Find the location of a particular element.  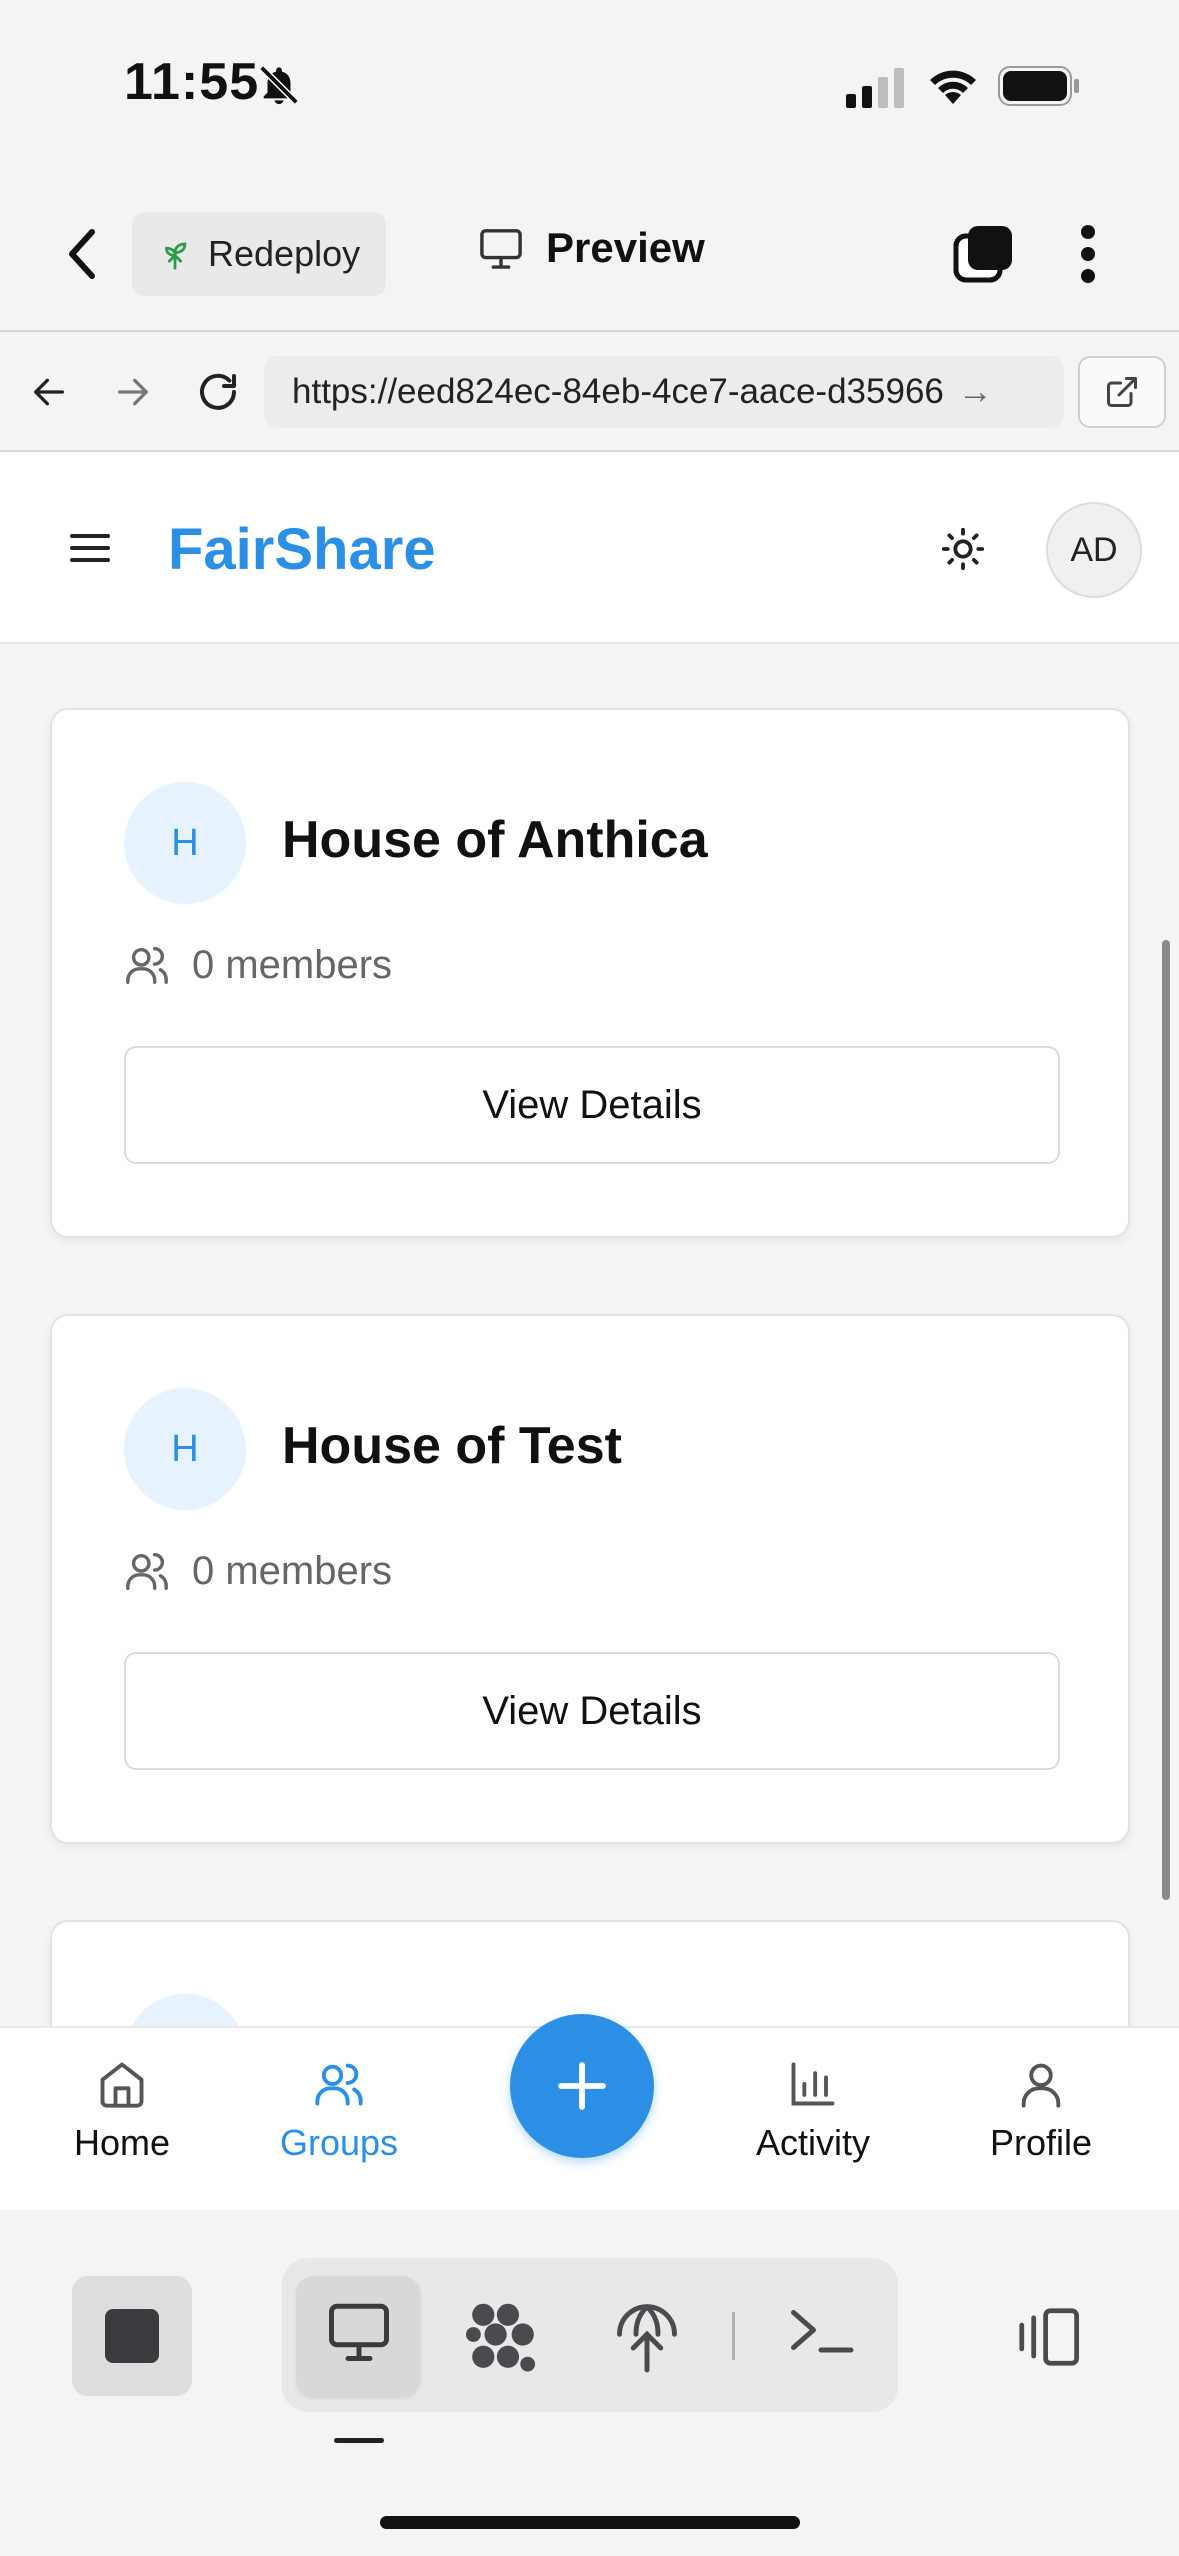

stop-button is located at coordinates (132, 2336).